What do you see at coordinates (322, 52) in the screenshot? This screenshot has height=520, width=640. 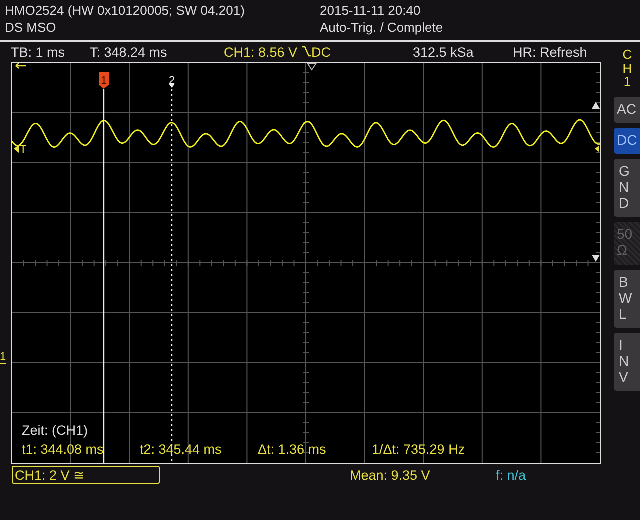 I see `trigger-coupling: DC` at bounding box center [322, 52].